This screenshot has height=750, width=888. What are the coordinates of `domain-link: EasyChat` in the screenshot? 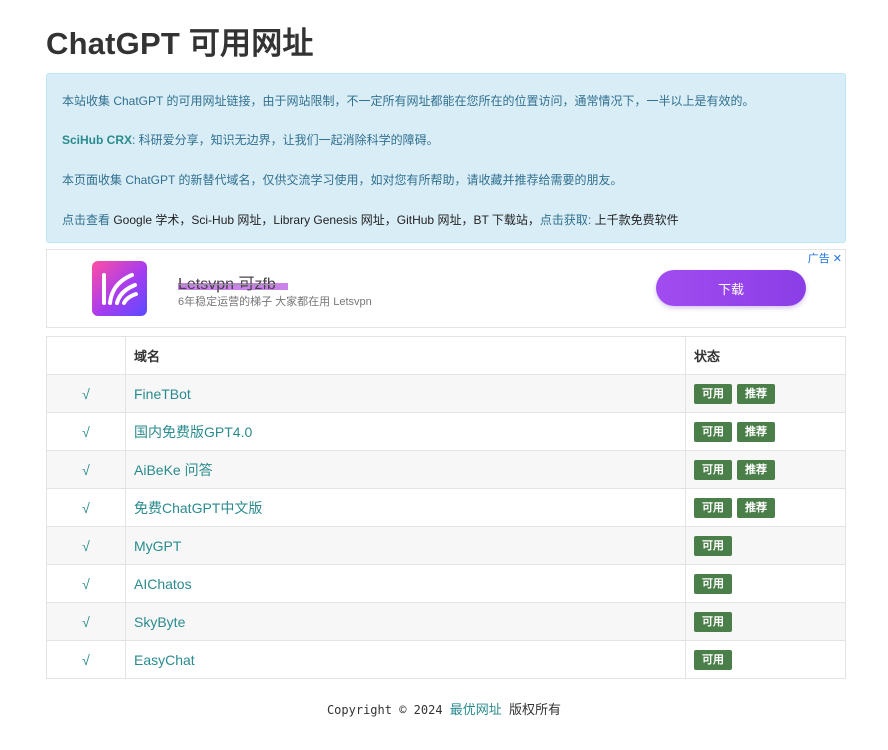 It's located at (164, 660).